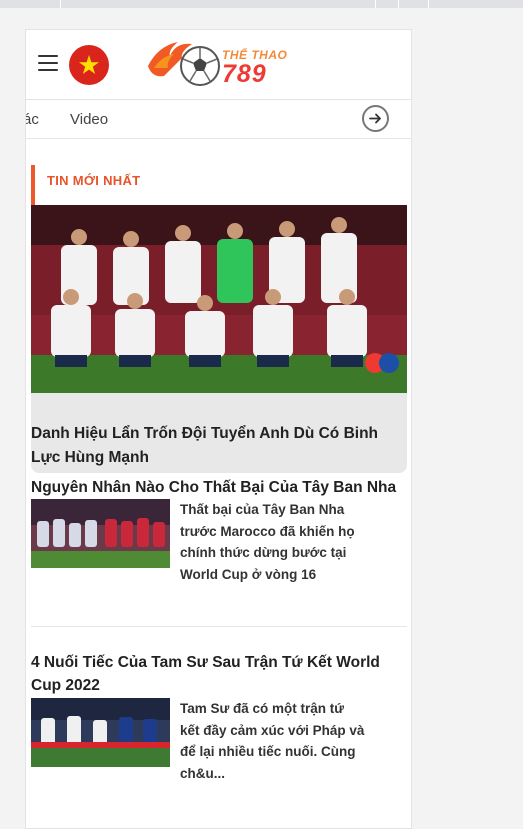 The width and height of the screenshot is (523, 829). I want to click on section-heading: TIN MỚI NHẤT, so click(221, 185).